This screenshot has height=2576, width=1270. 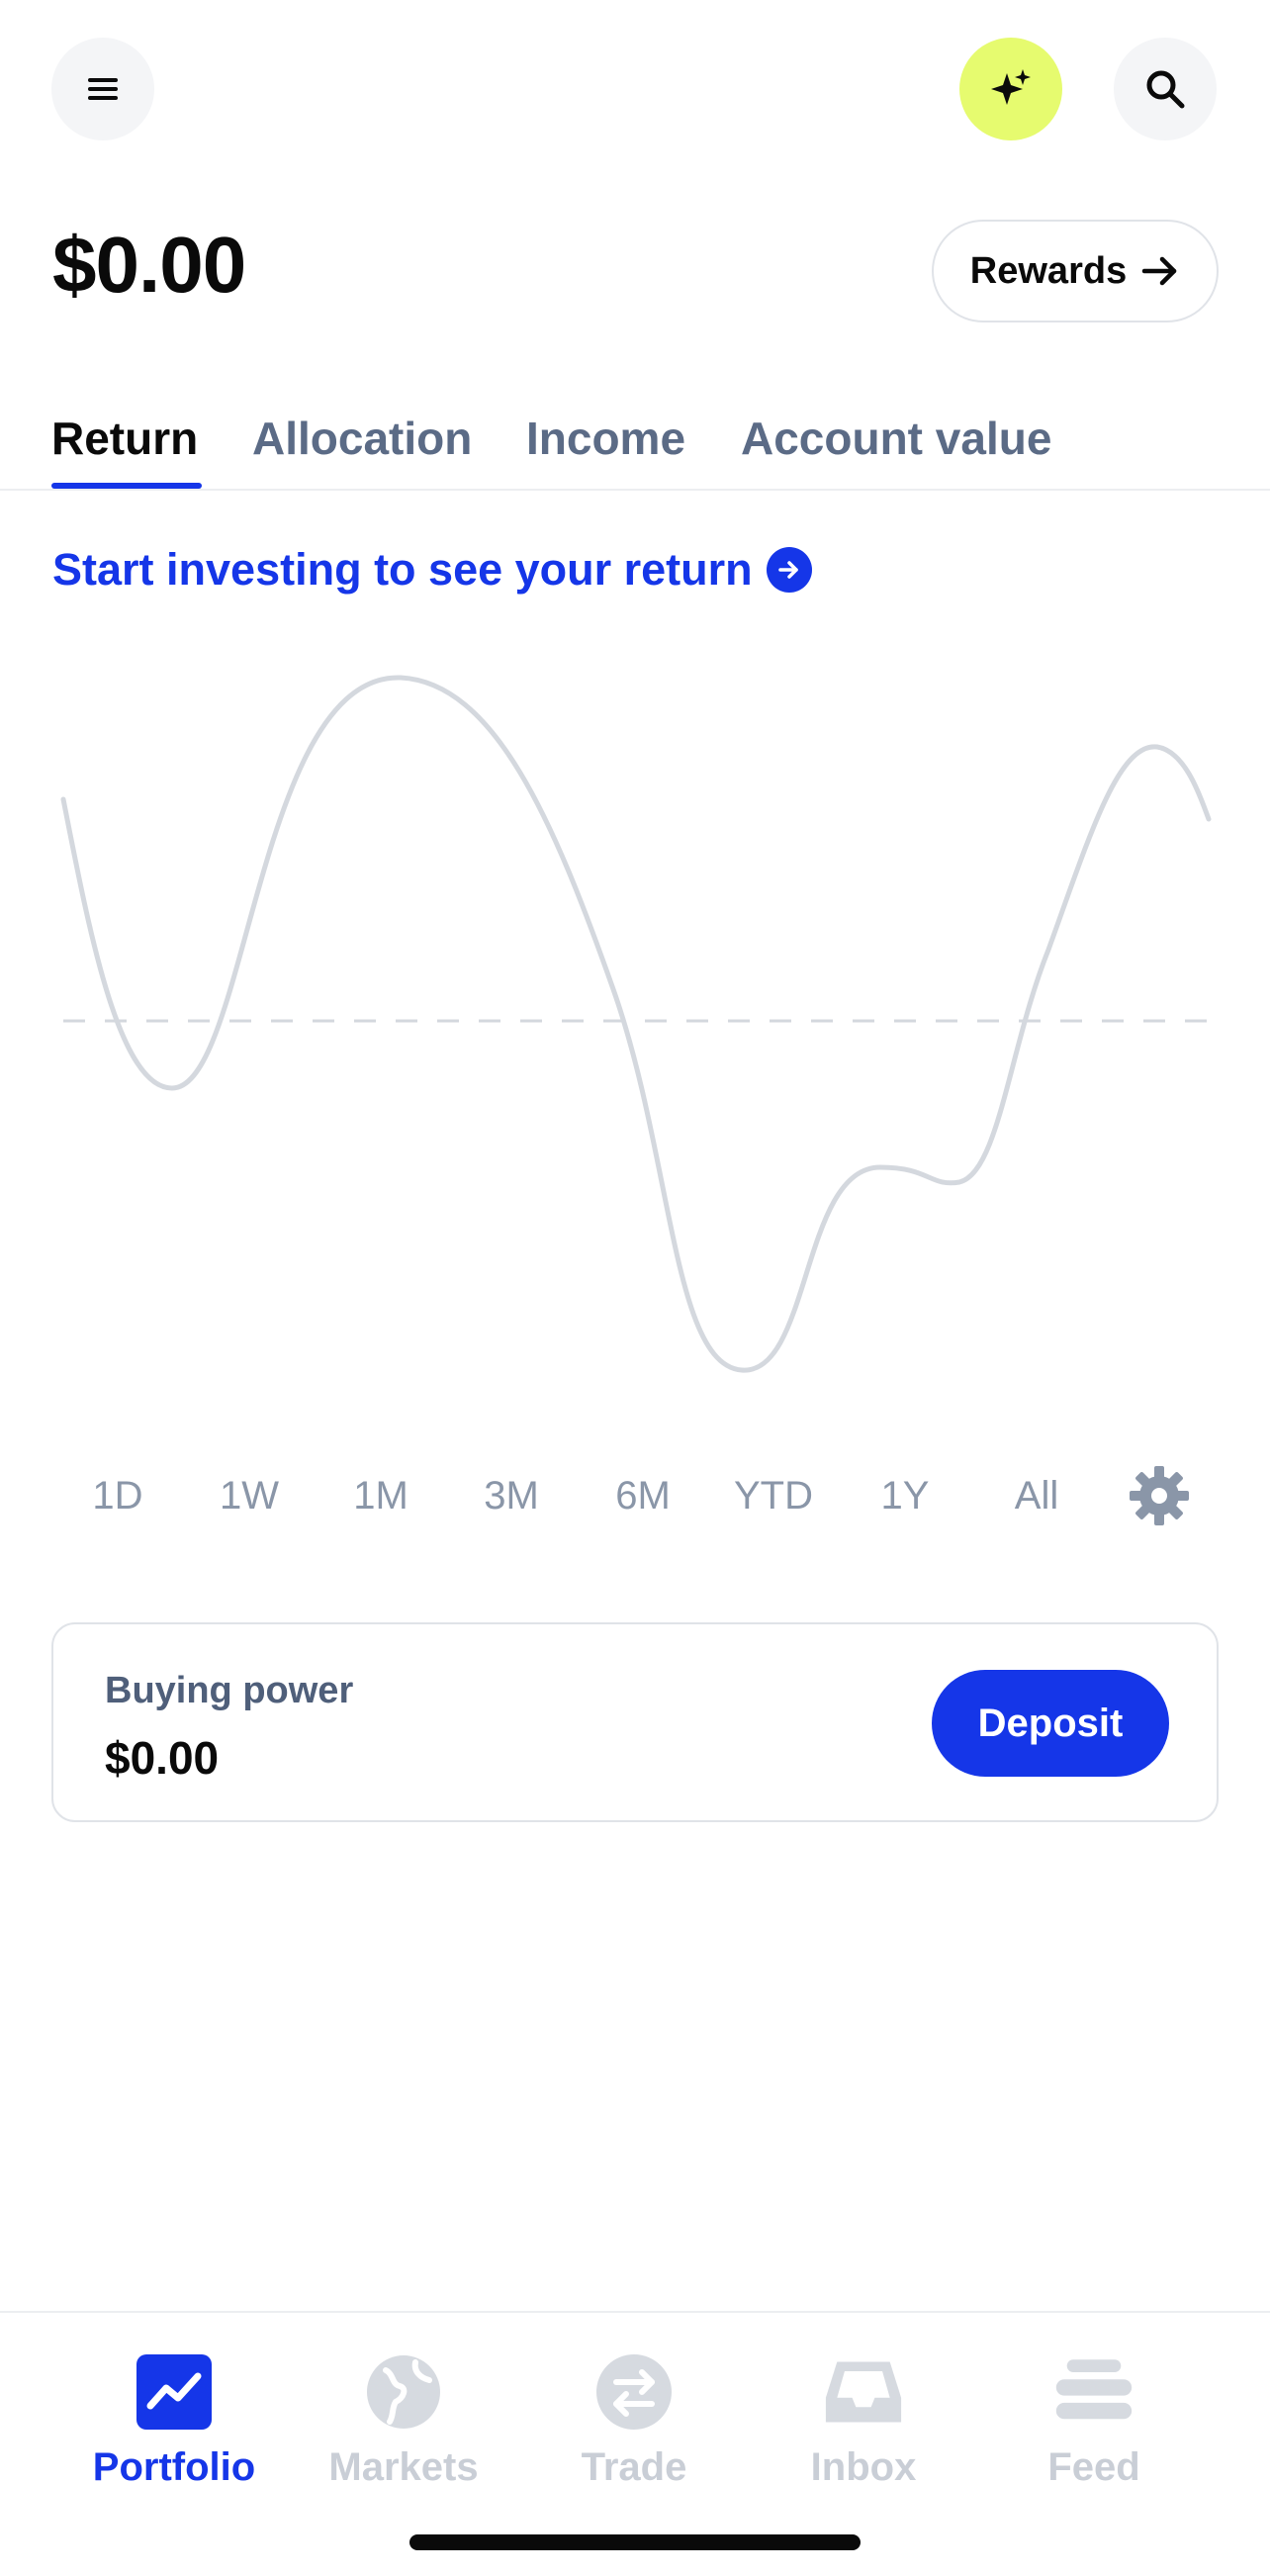 I want to click on swap-arrows-icon, so click(x=634, y=2392).